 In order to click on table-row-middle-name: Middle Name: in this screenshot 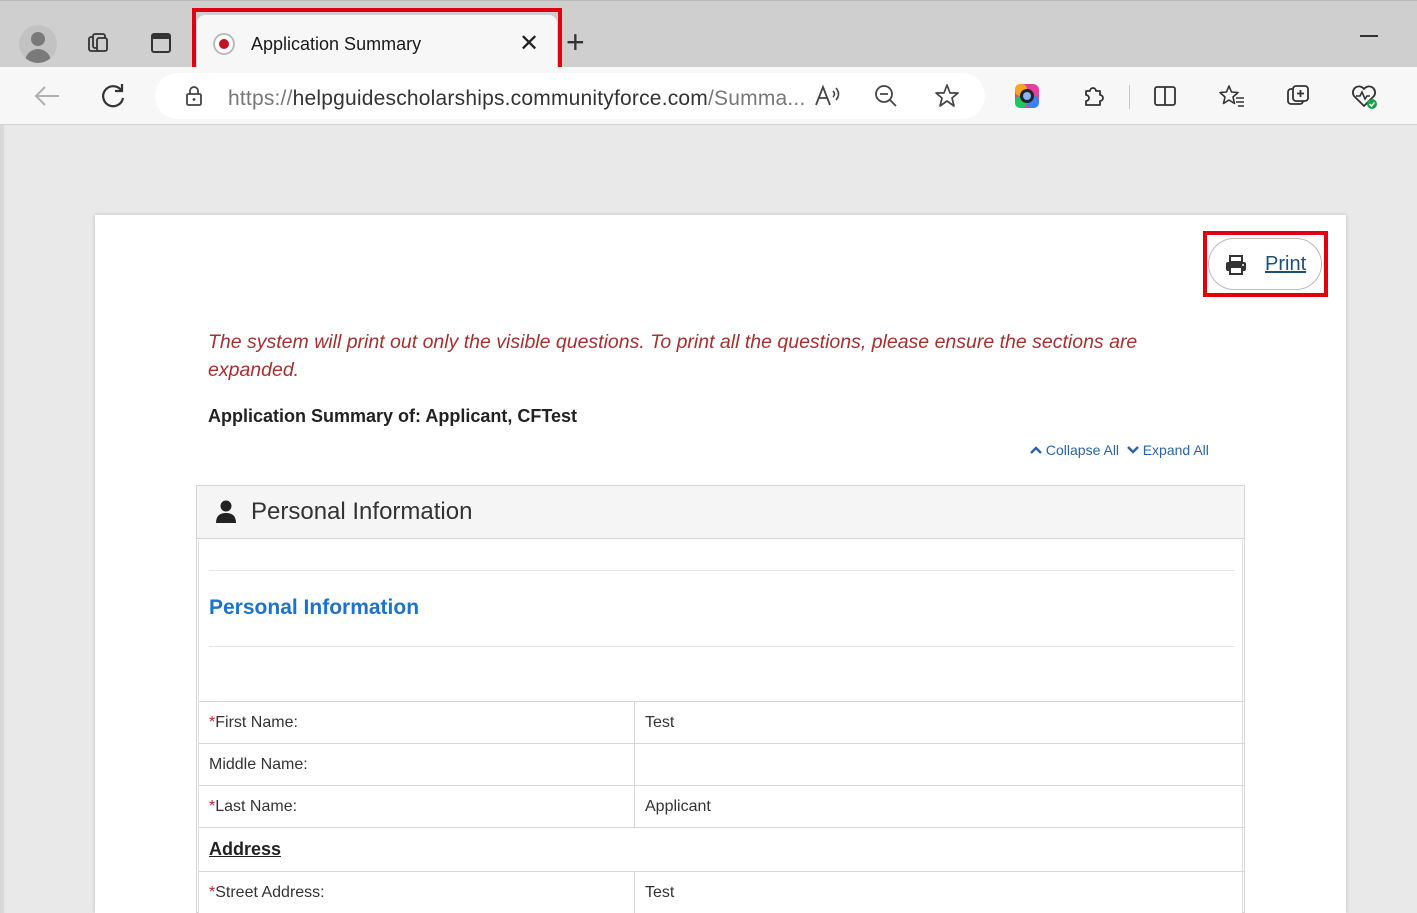, I will do `click(721, 764)`.